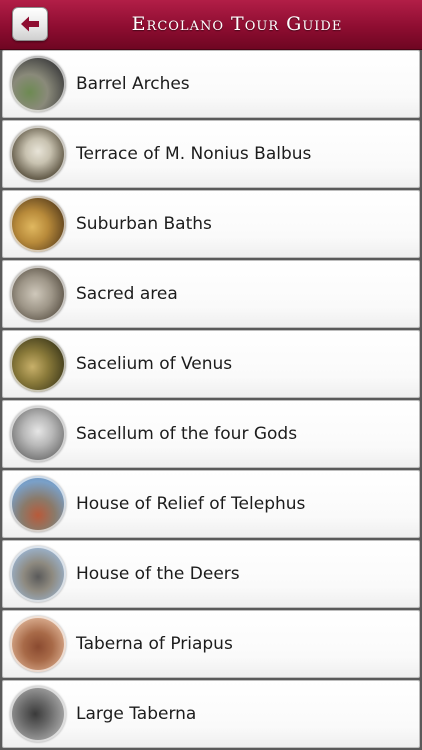 Image resolution: width=422 pixels, height=750 pixels. I want to click on list-item-label: Sacred area, so click(127, 294).